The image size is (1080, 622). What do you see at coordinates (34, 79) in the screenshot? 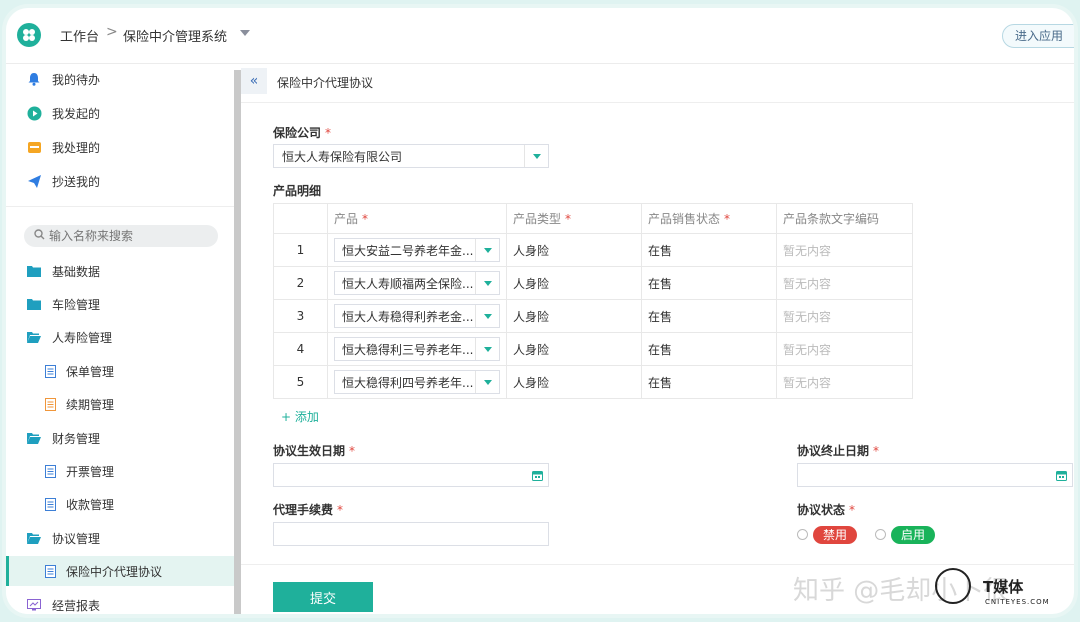
I see `bell-icon` at bounding box center [34, 79].